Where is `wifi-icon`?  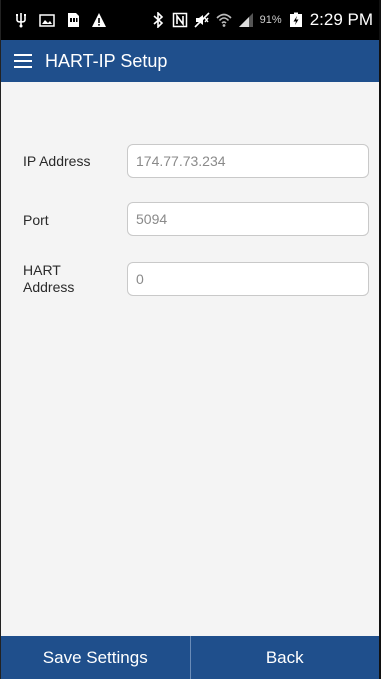 wifi-icon is located at coordinates (224, 20).